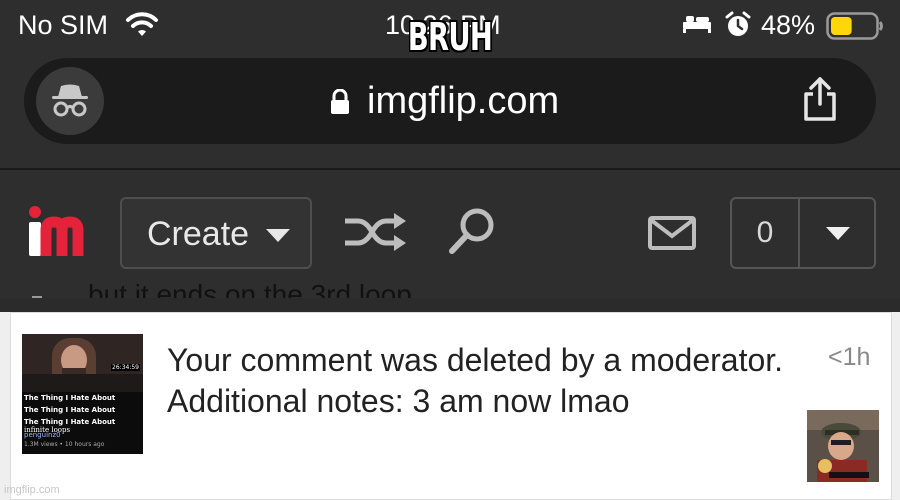 The width and height of the screenshot is (900, 500). What do you see at coordinates (125, 367) in the screenshot?
I see `video-duration: 26:34:59` at bounding box center [125, 367].